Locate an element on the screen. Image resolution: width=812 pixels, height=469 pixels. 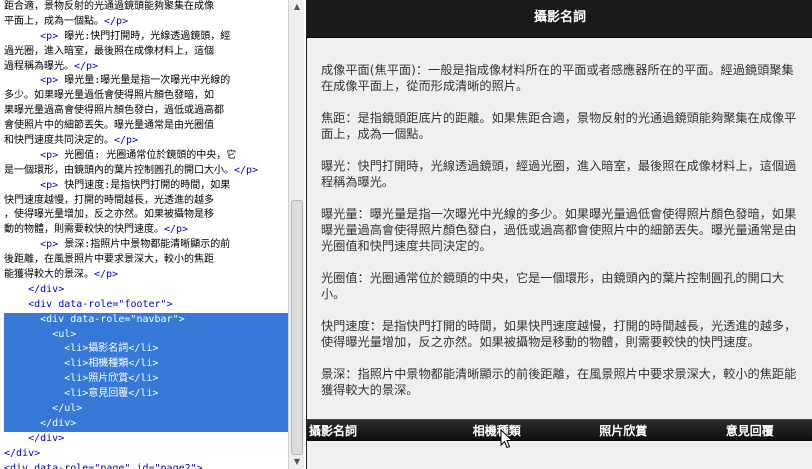
code-line: <p> 曝光:快門打開時，光線透過鏡頭，經 is located at coordinates (146, 37).